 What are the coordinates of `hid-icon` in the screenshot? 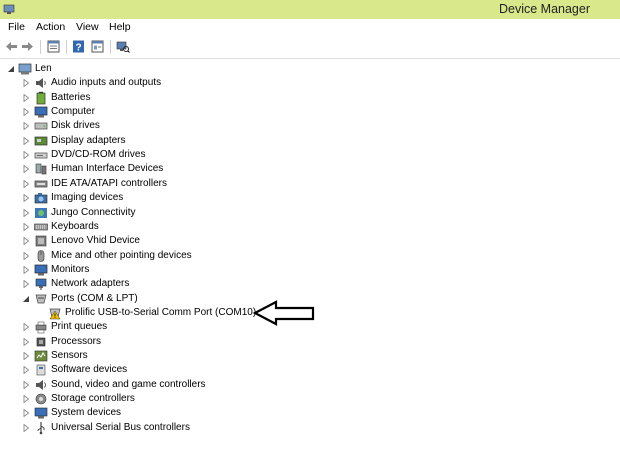 It's located at (41, 169).